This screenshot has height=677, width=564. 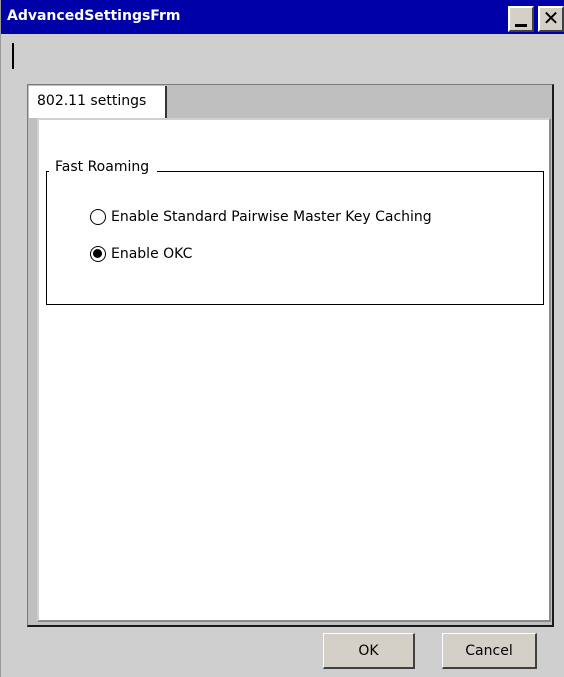 I want to click on minimize-button, so click(x=521, y=19).